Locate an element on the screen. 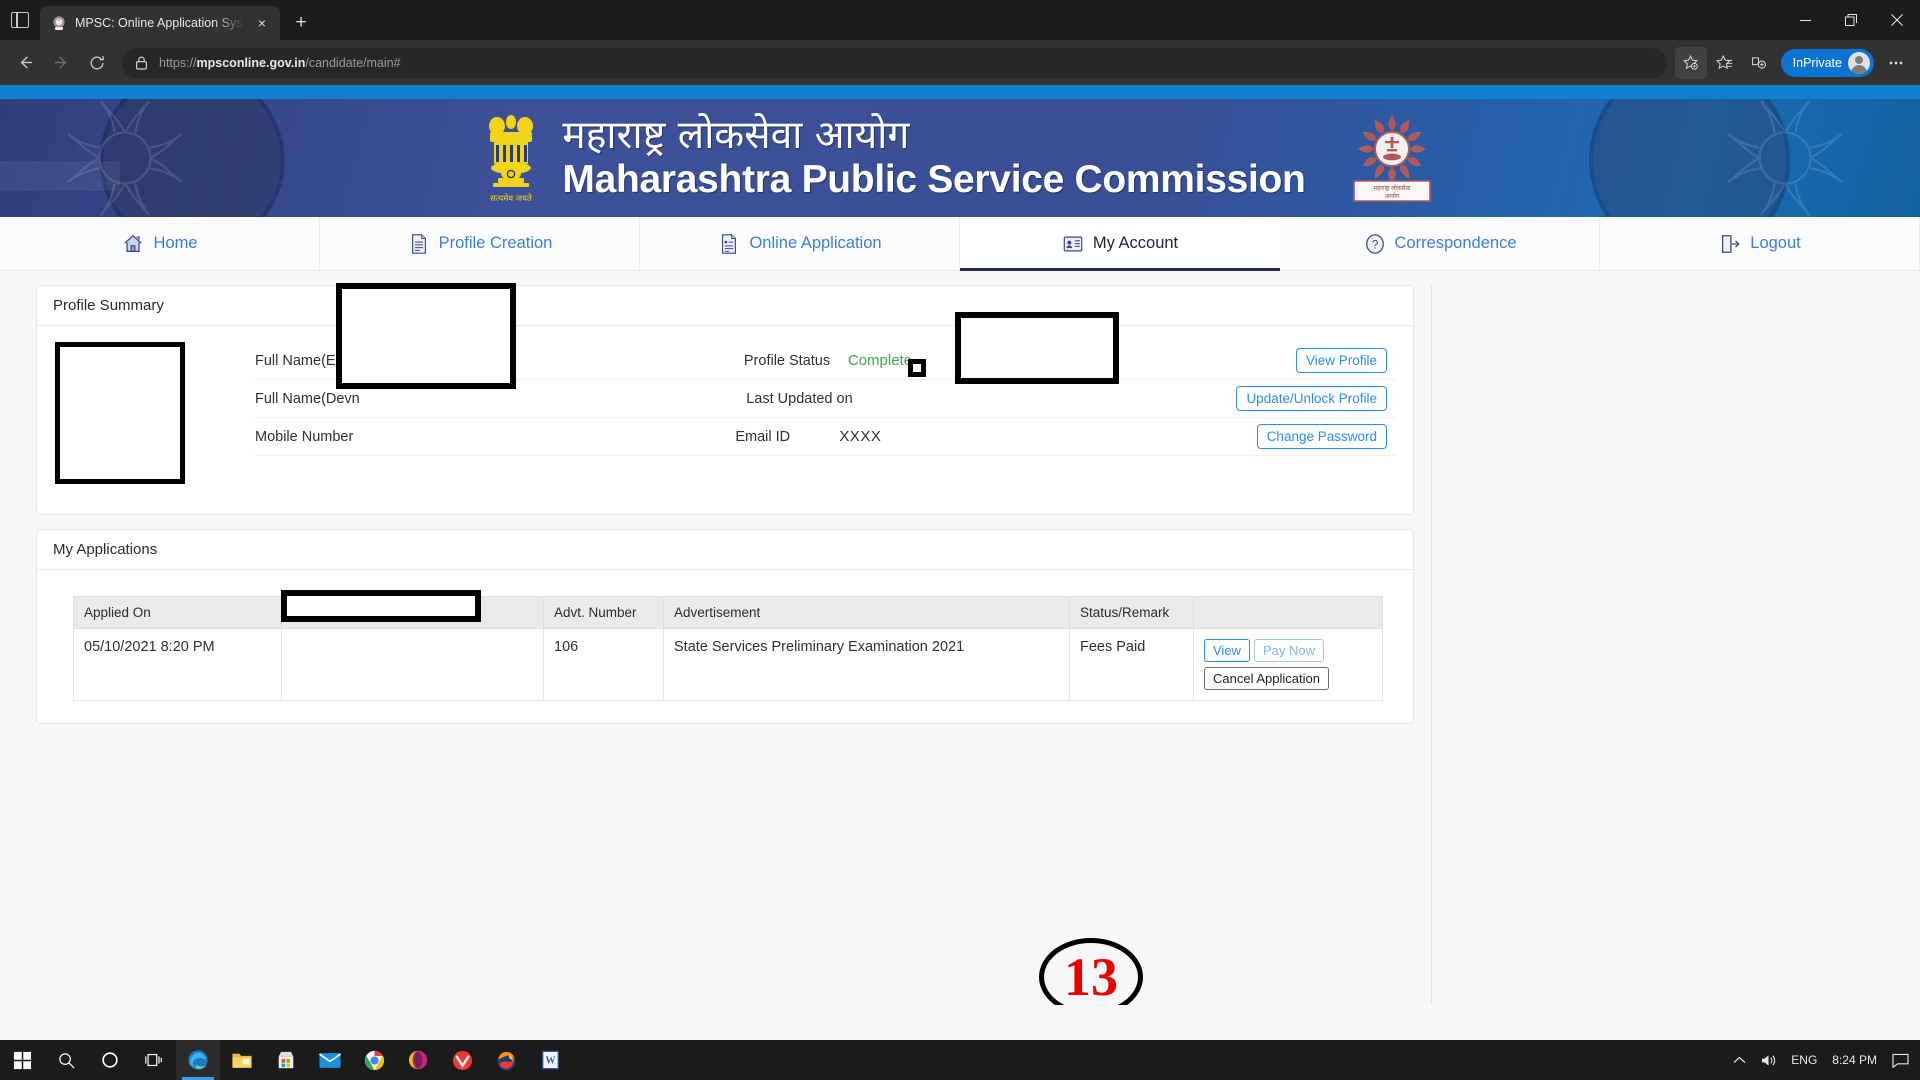  favorites-icon is located at coordinates (1725, 63).